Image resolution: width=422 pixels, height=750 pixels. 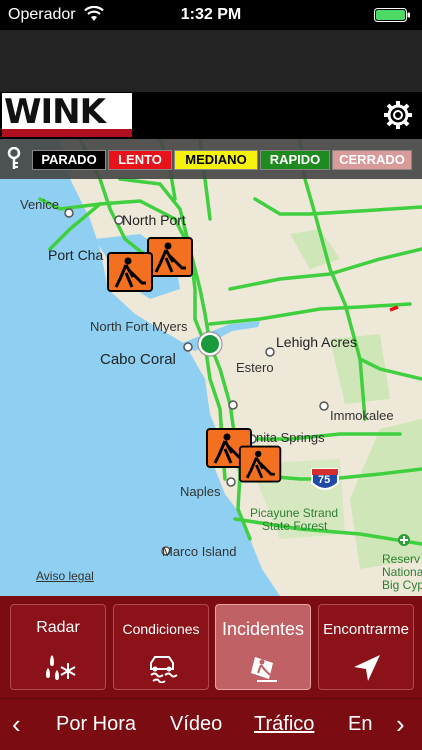 What do you see at coordinates (263, 647) in the screenshot?
I see `incidents-button: Incidentes` at bounding box center [263, 647].